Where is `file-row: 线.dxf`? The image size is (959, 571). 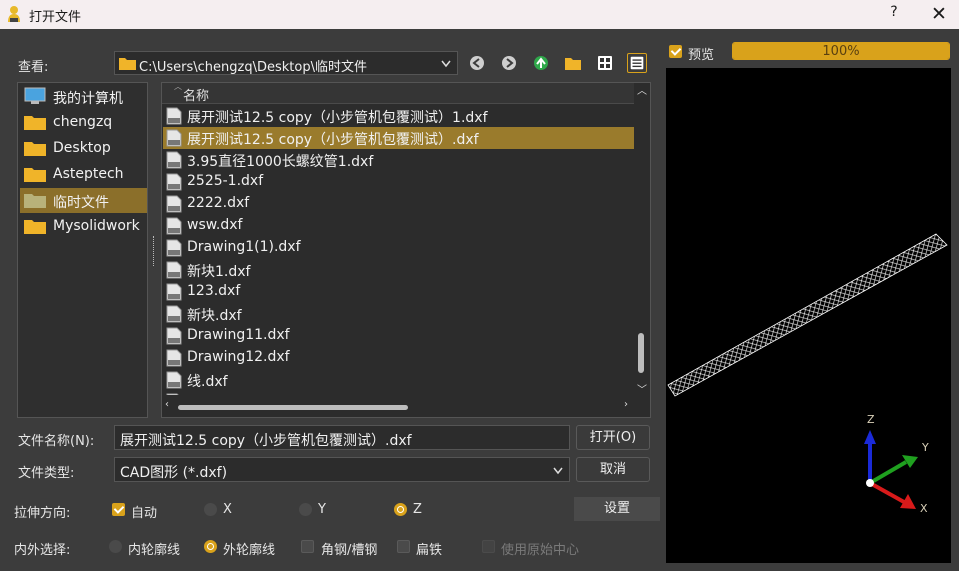 file-row: 线.dxf is located at coordinates (399, 380).